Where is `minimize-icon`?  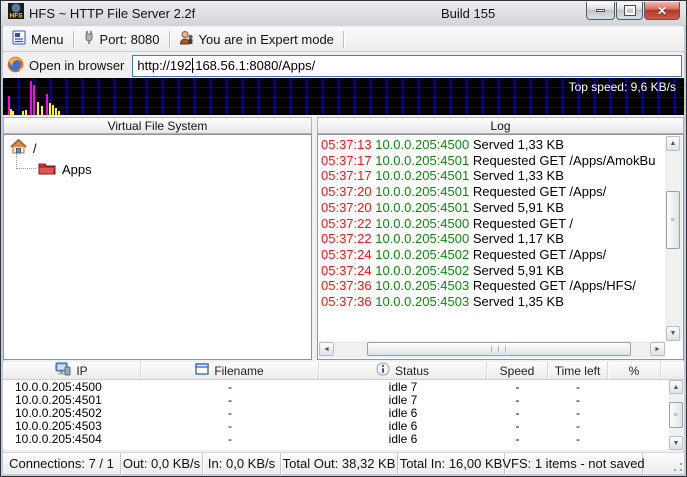
minimize-icon is located at coordinates (600, 10).